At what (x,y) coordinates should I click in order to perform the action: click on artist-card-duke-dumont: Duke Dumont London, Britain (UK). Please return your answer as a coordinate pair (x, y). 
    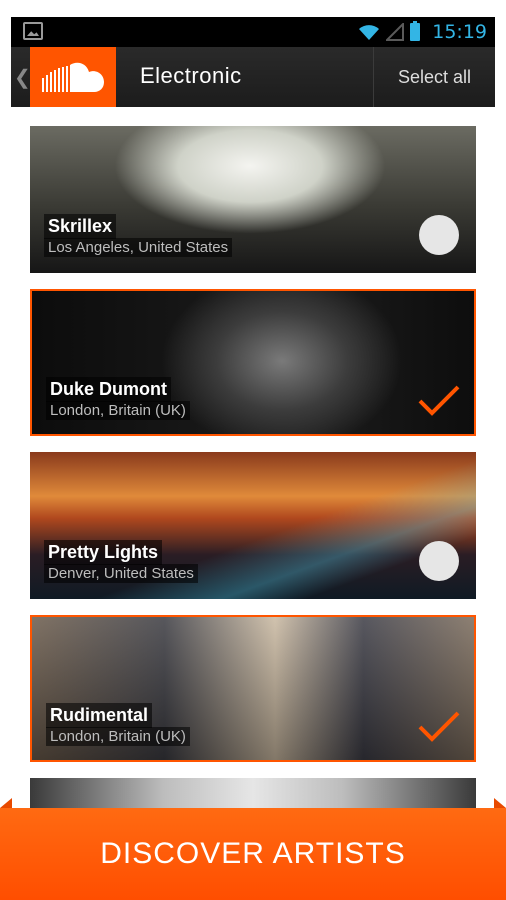
    Looking at the image, I should click on (253, 362).